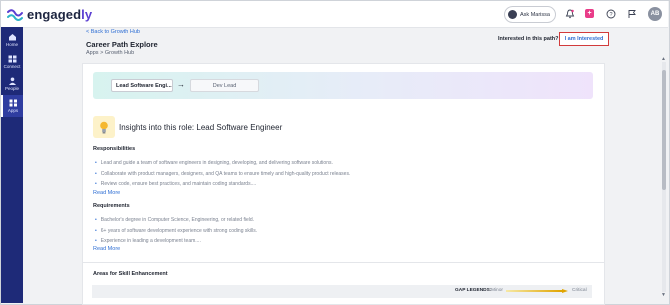  Describe the element at coordinates (12, 59) in the screenshot. I see `connect-icon` at that location.